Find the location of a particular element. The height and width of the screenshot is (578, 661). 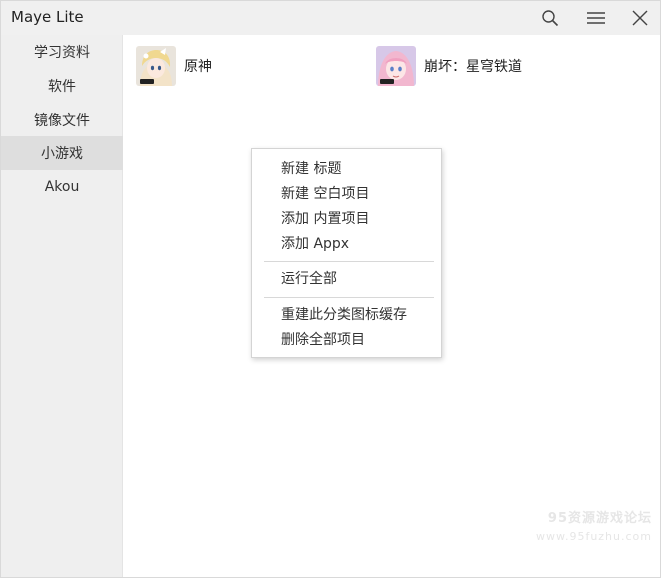

genshin-app-icon is located at coordinates (156, 66).